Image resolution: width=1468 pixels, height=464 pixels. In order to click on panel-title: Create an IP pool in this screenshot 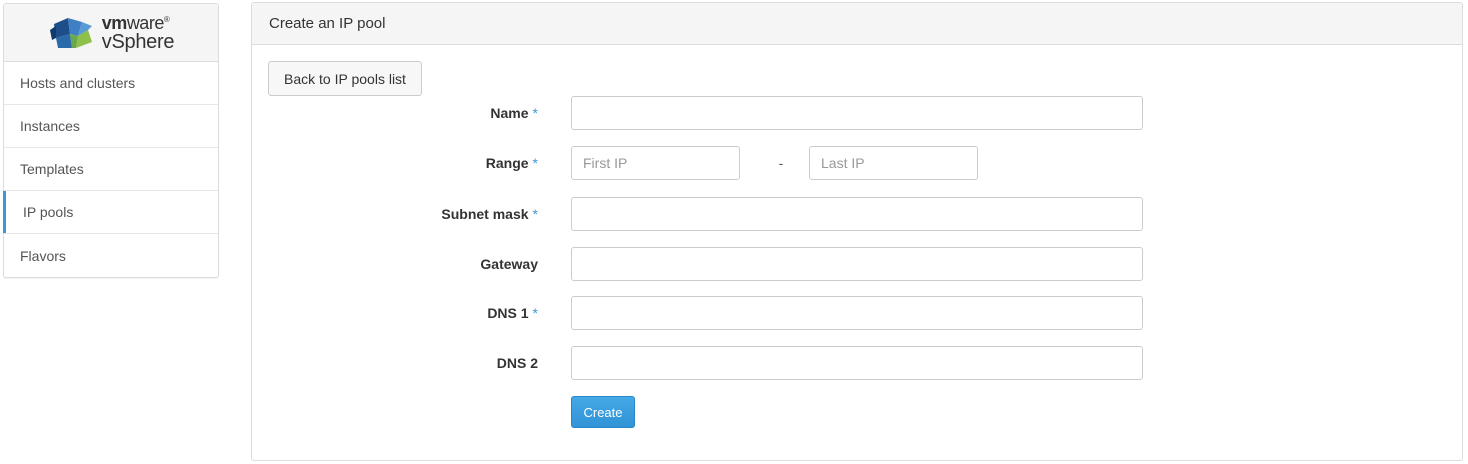, I will do `click(857, 24)`.